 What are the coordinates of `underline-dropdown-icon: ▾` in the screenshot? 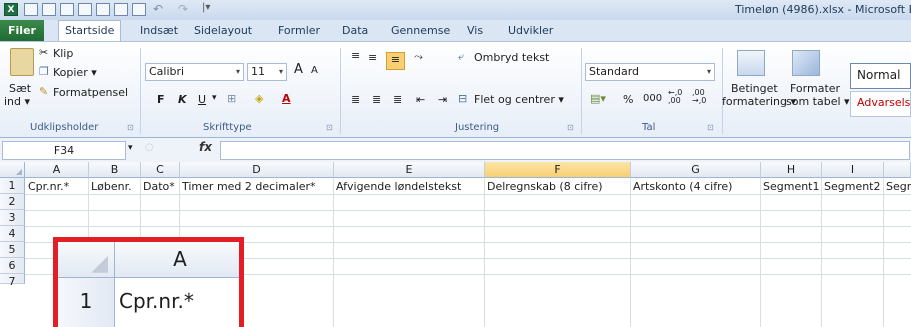 It's located at (214, 98).